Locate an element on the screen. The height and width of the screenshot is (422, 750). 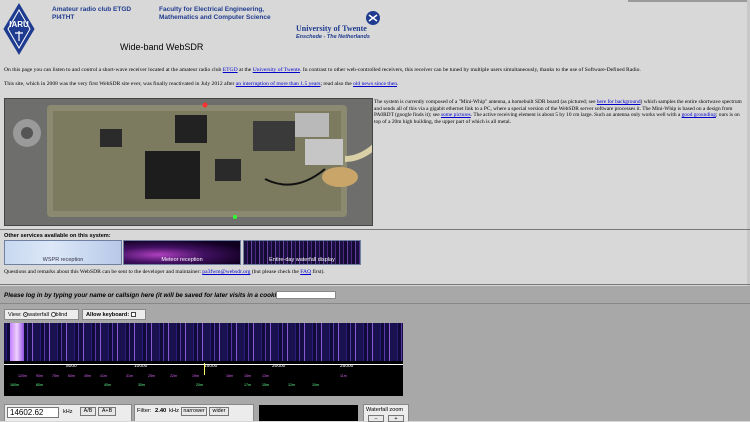
blind-option-label: blind is located at coordinates (61, 315).